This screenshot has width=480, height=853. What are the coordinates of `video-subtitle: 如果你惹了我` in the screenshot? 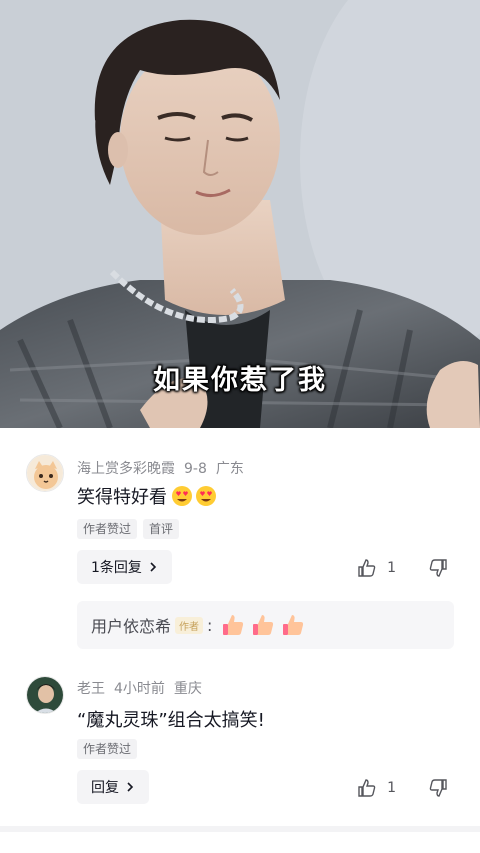 It's located at (240, 380).